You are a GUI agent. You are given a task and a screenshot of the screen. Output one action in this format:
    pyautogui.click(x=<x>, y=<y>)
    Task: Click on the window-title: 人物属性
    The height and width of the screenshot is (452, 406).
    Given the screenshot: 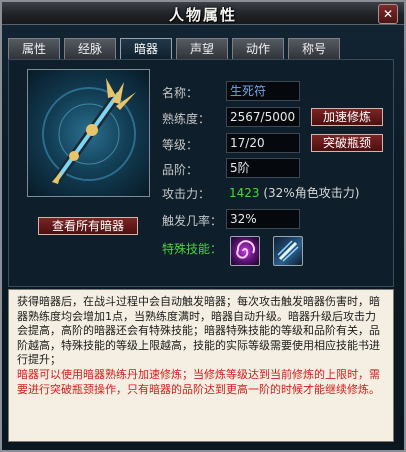 What is the action you would take?
    pyautogui.click(x=202, y=15)
    